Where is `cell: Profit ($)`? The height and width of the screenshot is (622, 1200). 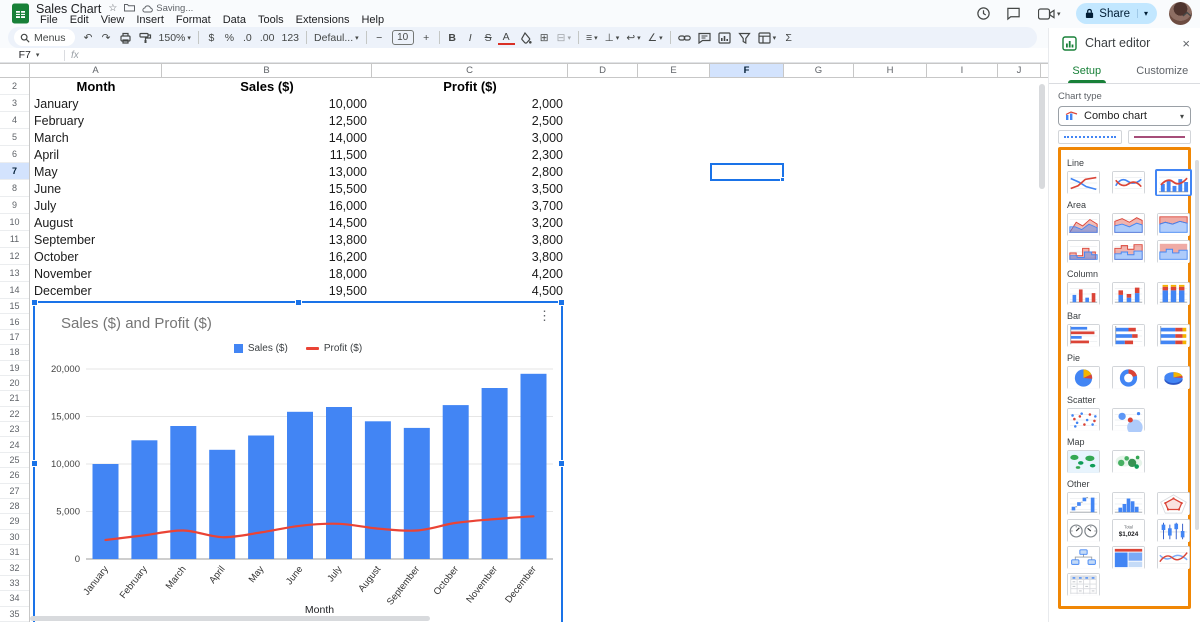 cell: Profit ($) is located at coordinates (470, 86).